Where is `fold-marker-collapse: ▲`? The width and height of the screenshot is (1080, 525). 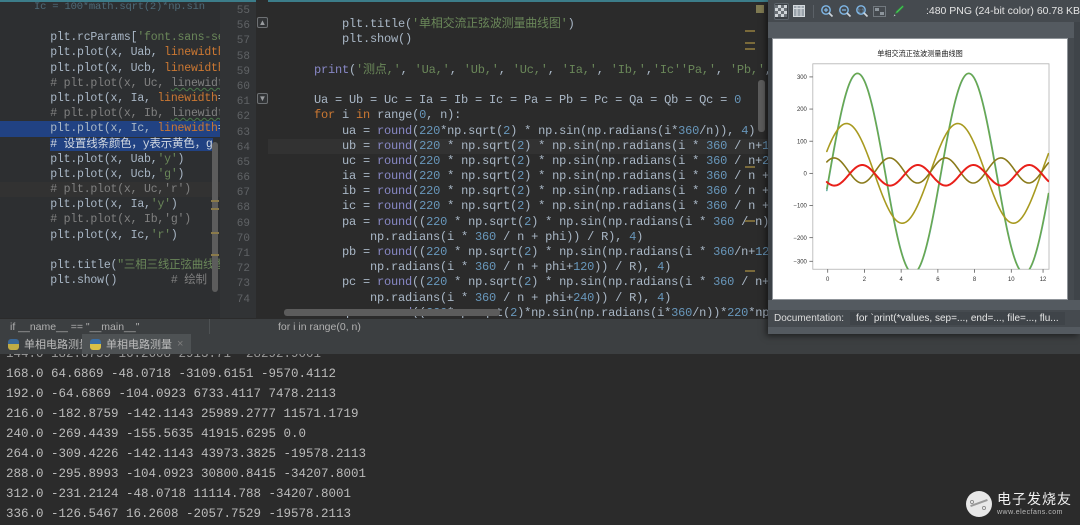 fold-marker-collapse: ▲ is located at coordinates (262, 22).